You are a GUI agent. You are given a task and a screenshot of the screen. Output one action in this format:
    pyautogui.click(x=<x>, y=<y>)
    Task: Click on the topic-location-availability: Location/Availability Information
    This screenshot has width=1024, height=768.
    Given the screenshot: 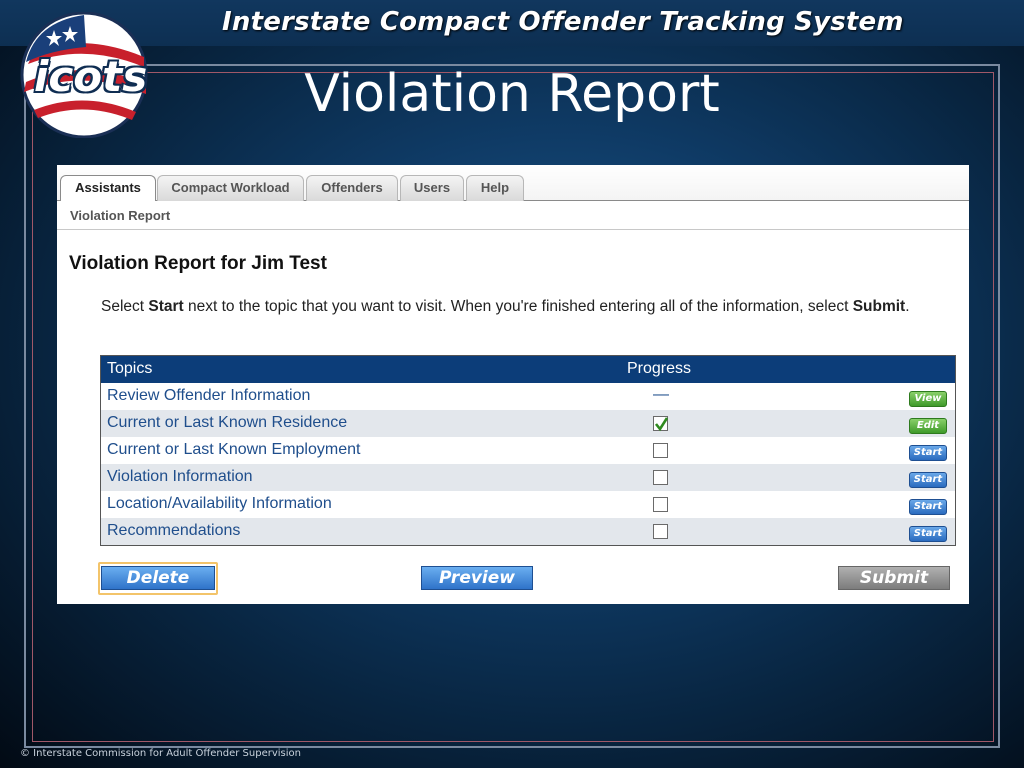 What is the action you would take?
    pyautogui.click(x=219, y=503)
    